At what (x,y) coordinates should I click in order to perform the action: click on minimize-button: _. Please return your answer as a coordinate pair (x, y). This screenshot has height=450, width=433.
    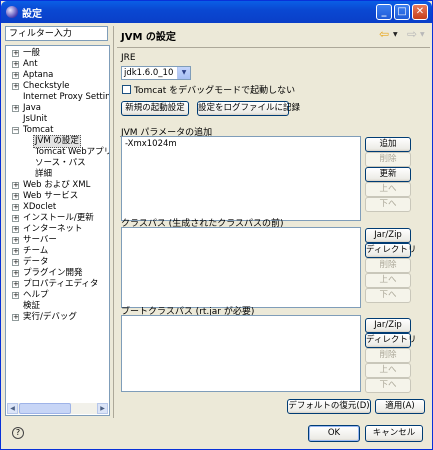
    Looking at the image, I should click on (384, 12).